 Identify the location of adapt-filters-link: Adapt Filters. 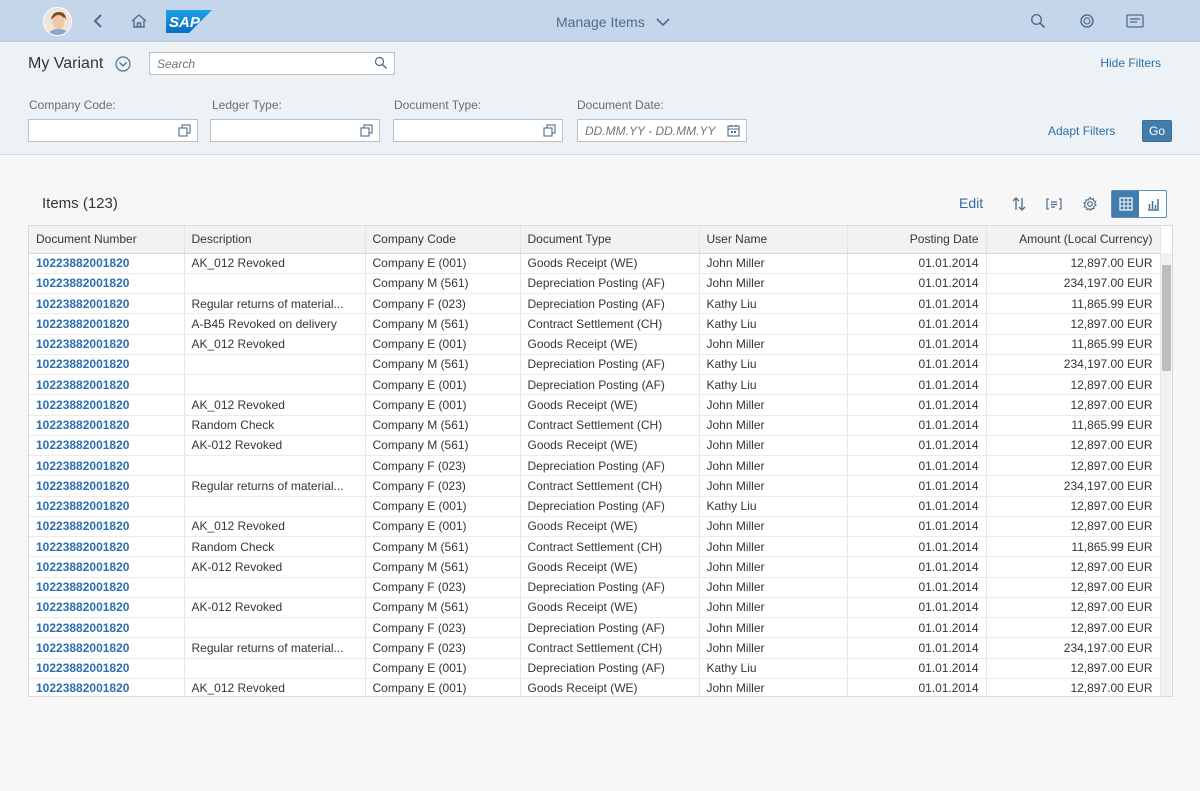
(1081, 131).